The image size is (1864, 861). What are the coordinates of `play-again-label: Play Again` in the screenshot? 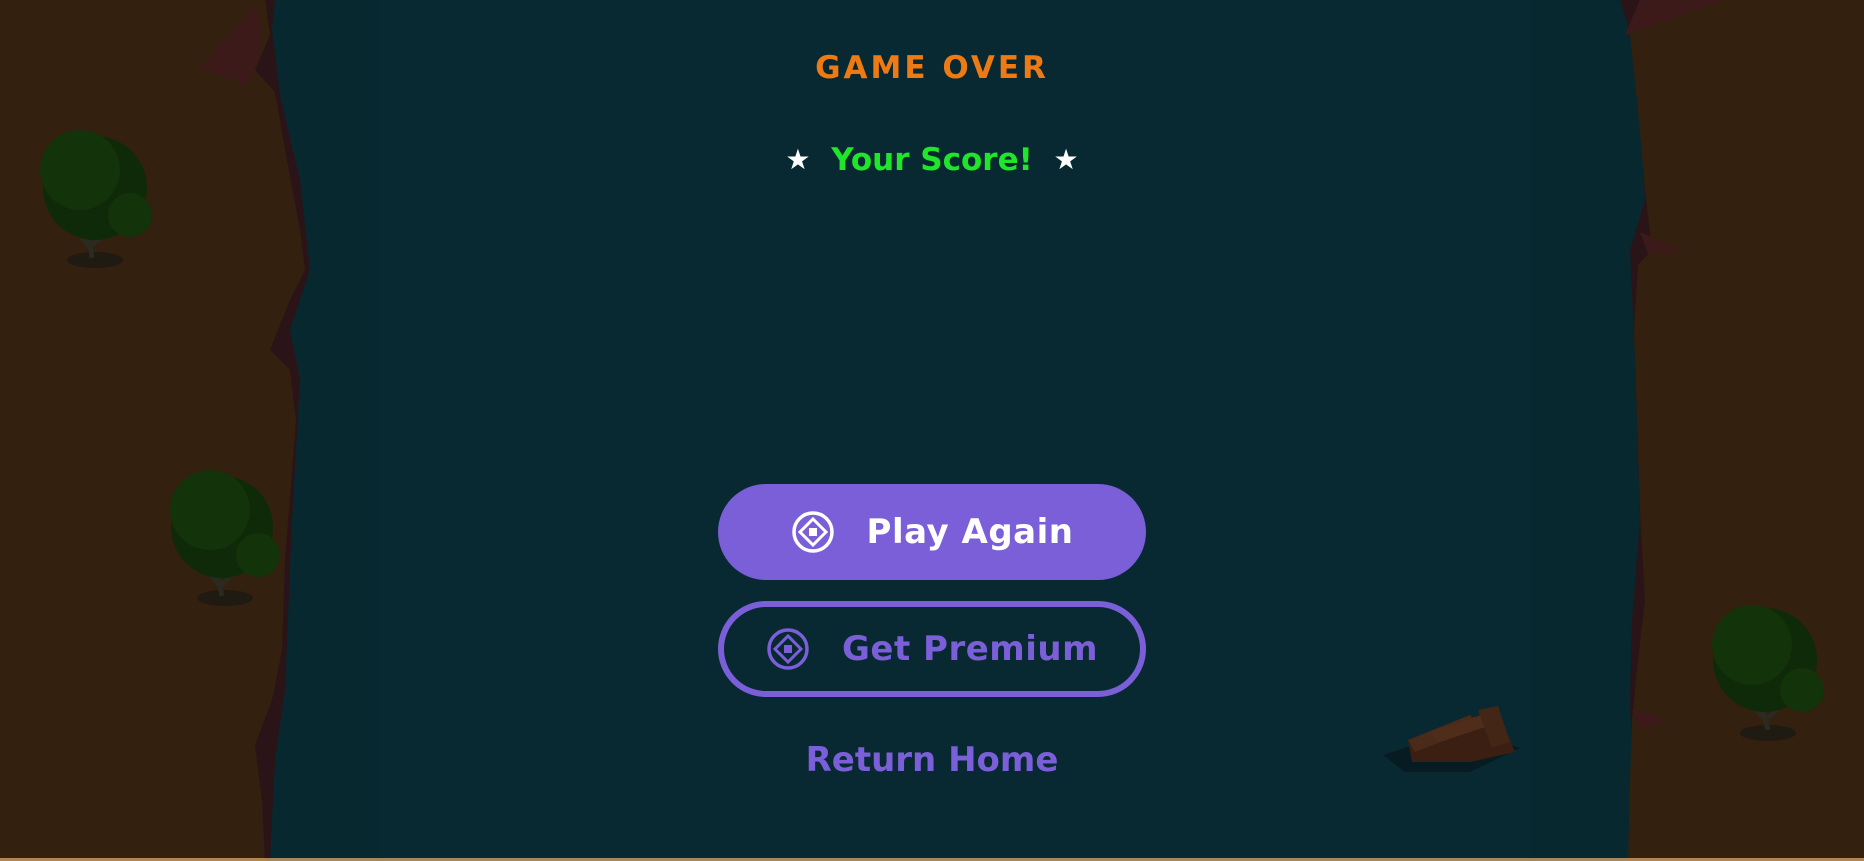 It's located at (970, 532).